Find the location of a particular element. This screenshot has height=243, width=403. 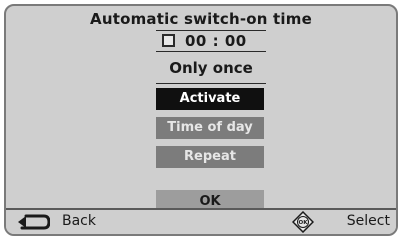

enable-checkbox is located at coordinates (168, 40).